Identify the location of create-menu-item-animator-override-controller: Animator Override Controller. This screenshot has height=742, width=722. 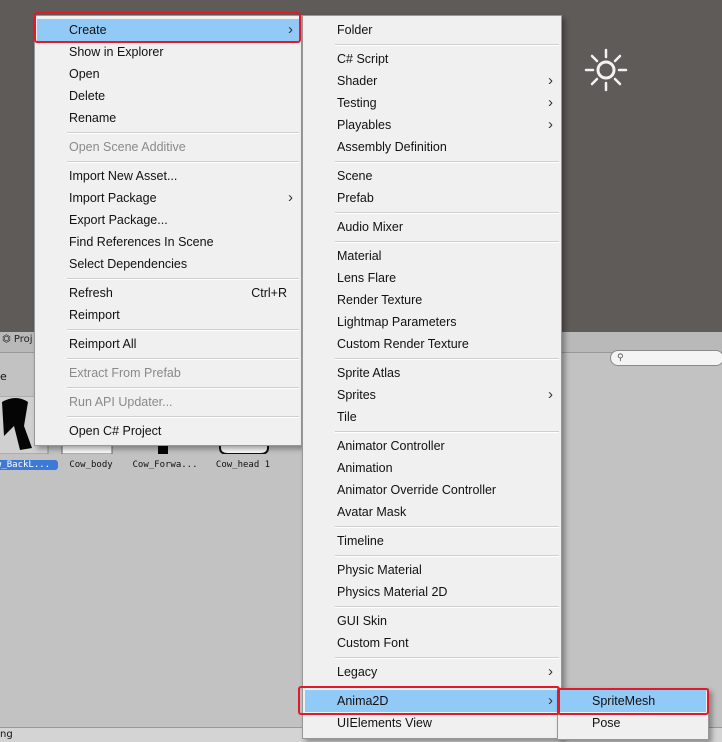
(432, 490).